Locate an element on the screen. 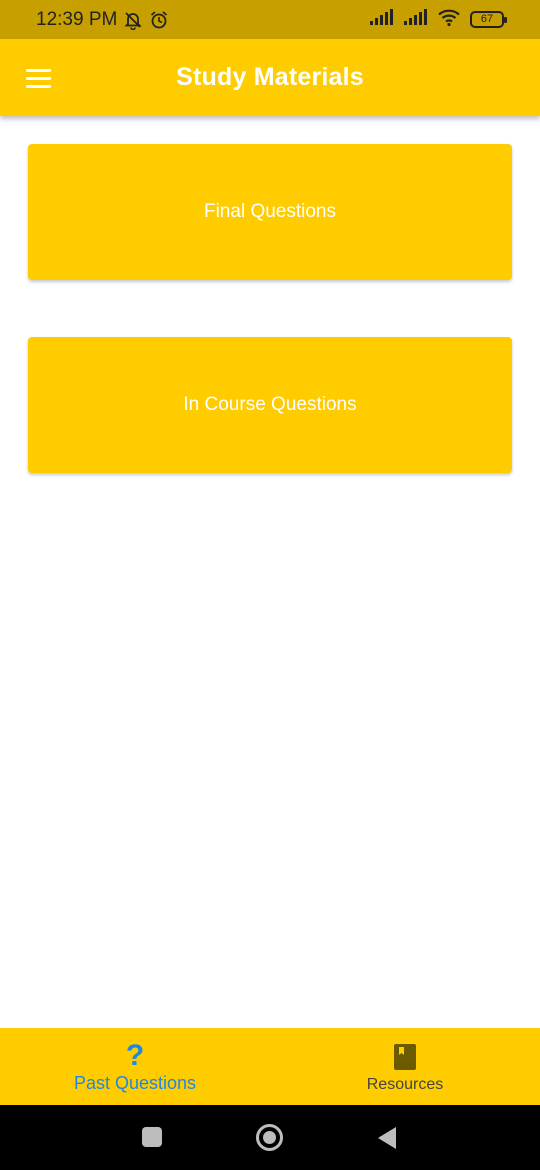 This screenshot has height=1170, width=540. final-questions-card: Final Questions is located at coordinates (270, 212).